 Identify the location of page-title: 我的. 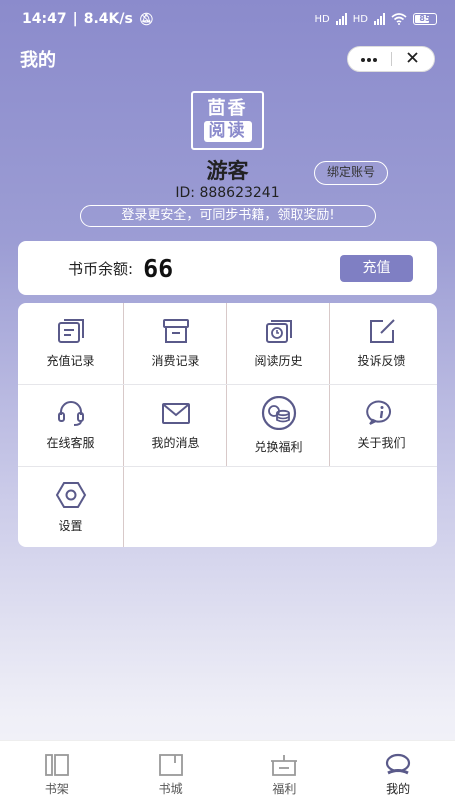
(38, 60).